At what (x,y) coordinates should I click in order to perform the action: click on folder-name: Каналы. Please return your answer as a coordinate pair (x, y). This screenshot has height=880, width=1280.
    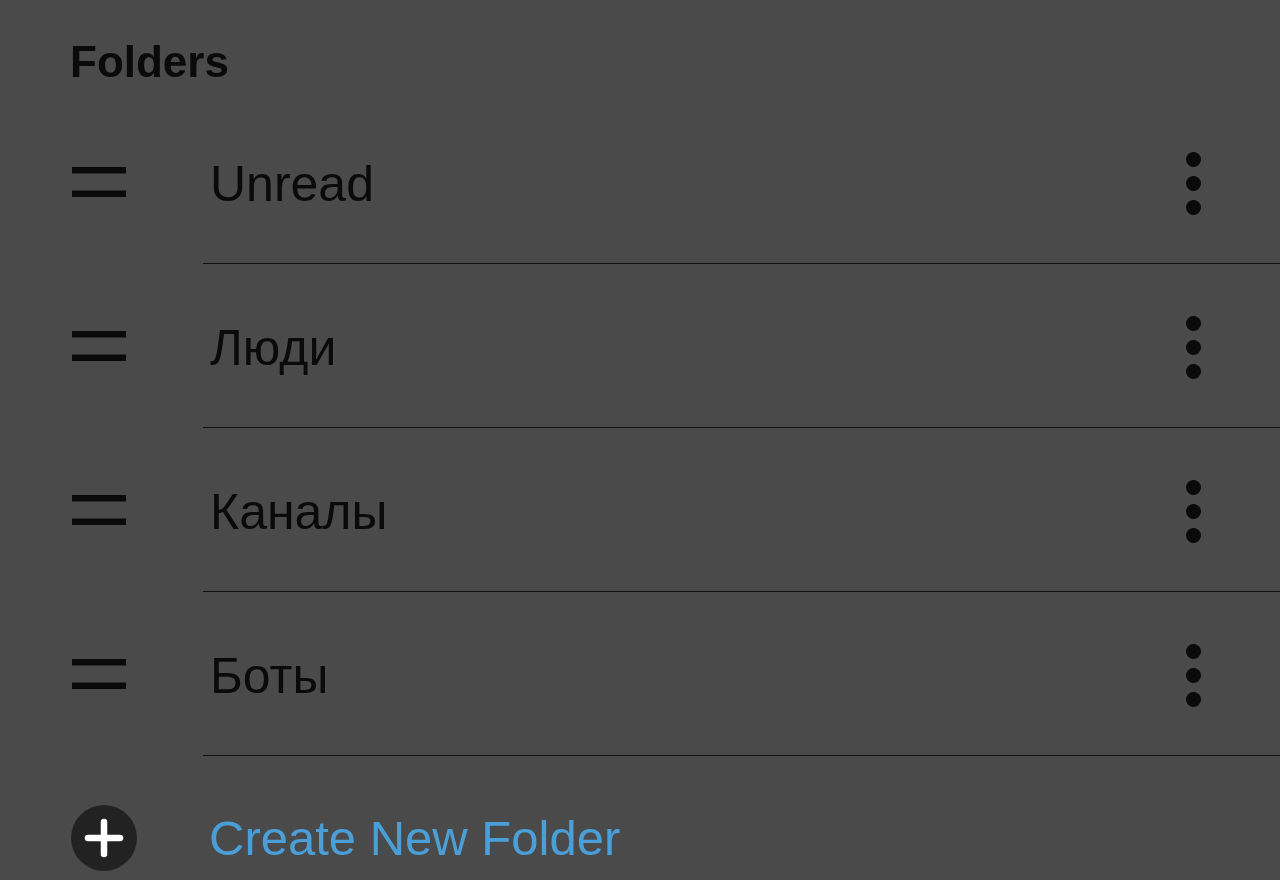
    Looking at the image, I should click on (299, 511).